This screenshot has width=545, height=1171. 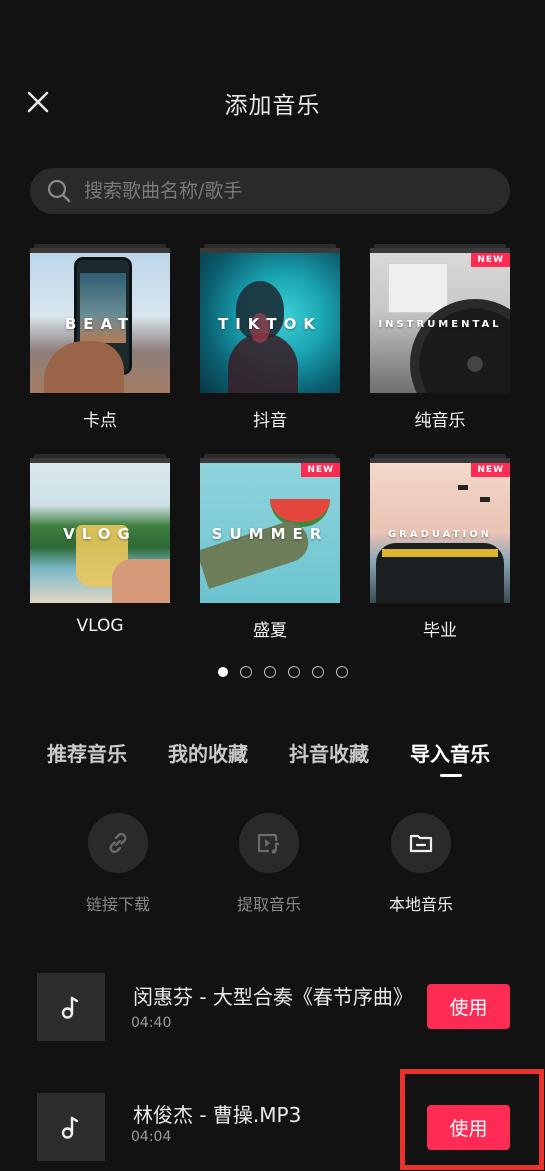 What do you see at coordinates (329, 752) in the screenshot?
I see `tab-tiktok-favorites: 抖音收藏` at bounding box center [329, 752].